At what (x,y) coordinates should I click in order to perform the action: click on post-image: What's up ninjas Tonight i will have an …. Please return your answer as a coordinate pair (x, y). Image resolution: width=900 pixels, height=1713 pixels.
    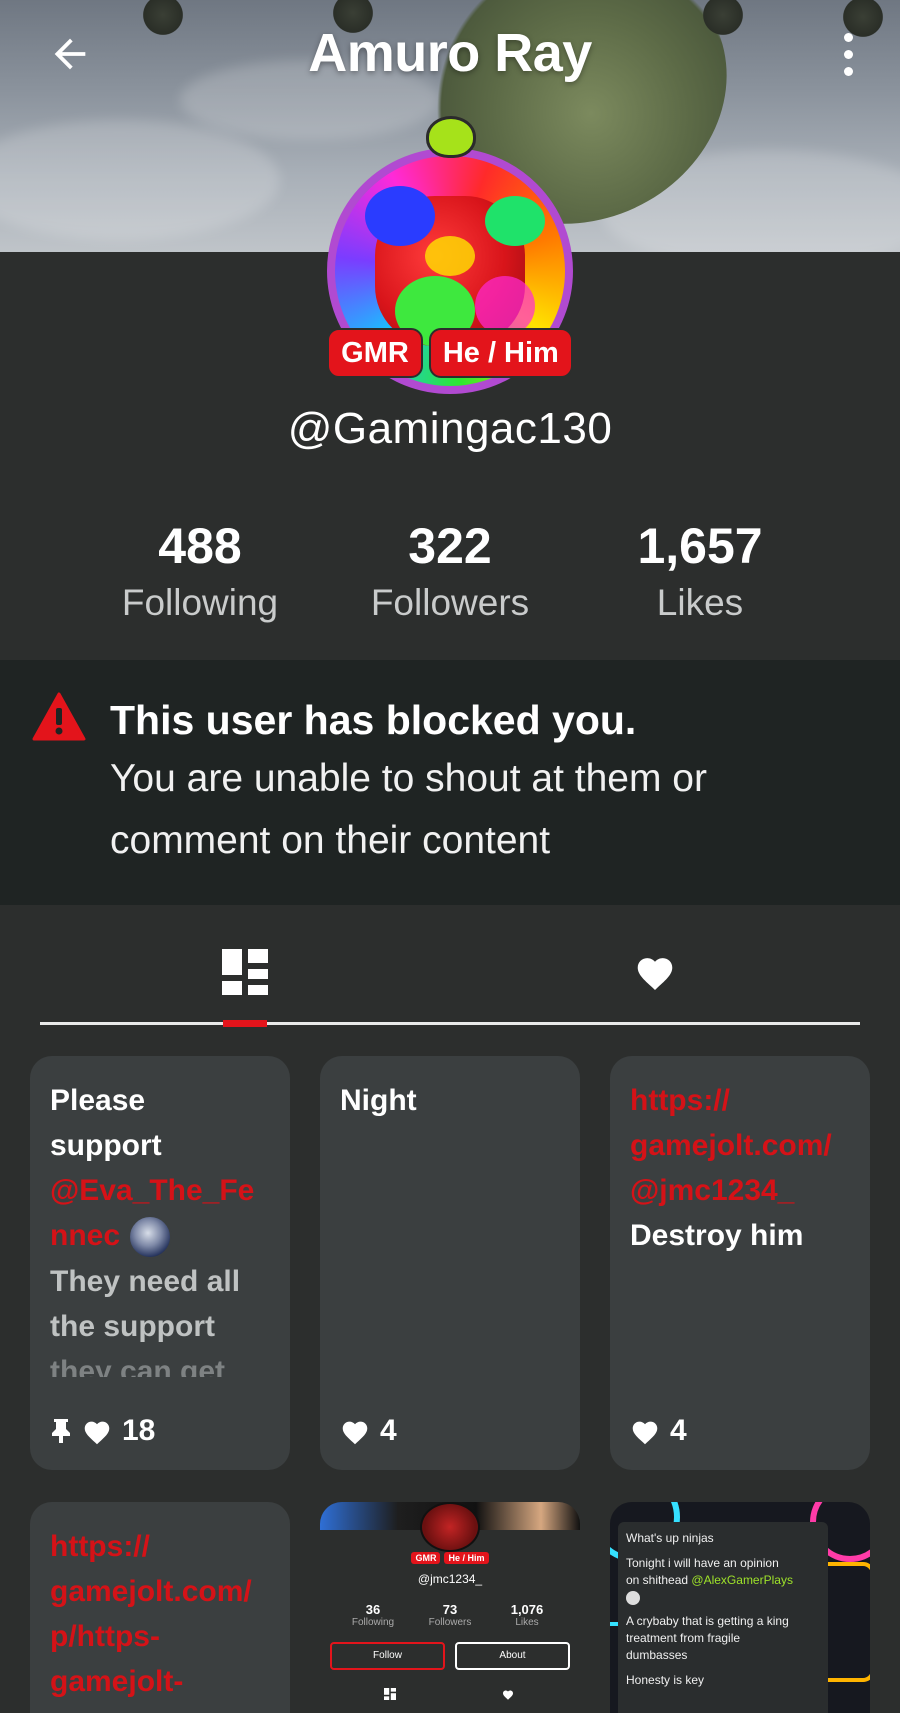
    Looking at the image, I should click on (740, 1607).